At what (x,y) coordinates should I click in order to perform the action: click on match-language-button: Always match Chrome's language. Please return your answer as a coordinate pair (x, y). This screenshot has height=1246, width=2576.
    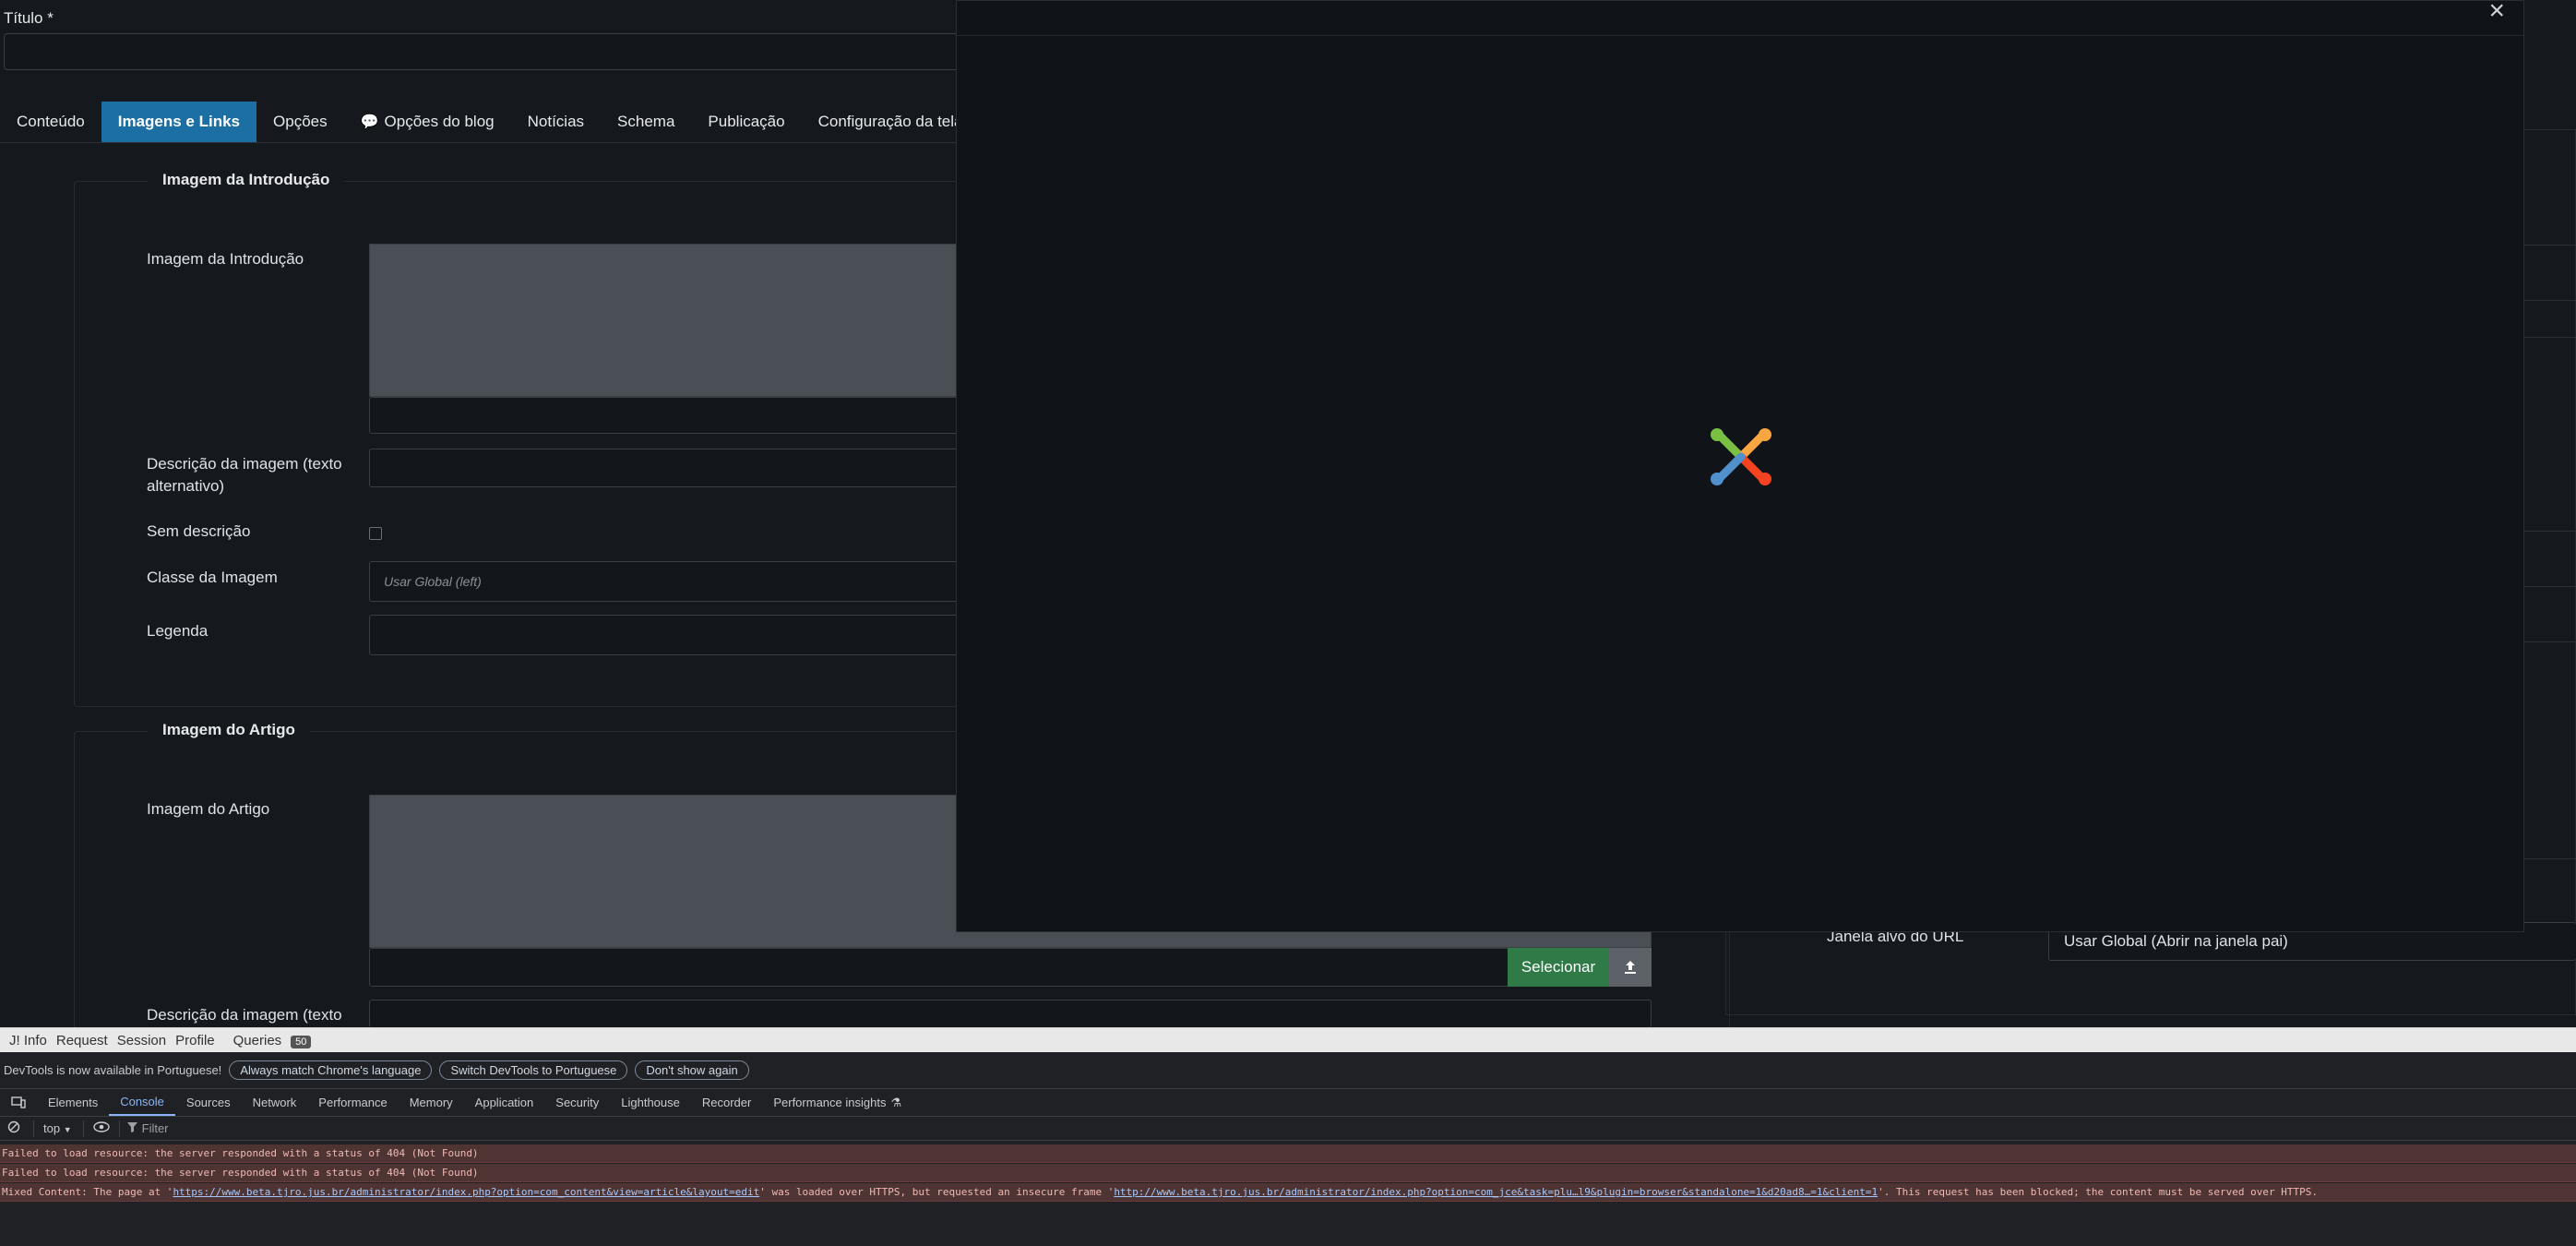
    Looking at the image, I should click on (331, 1070).